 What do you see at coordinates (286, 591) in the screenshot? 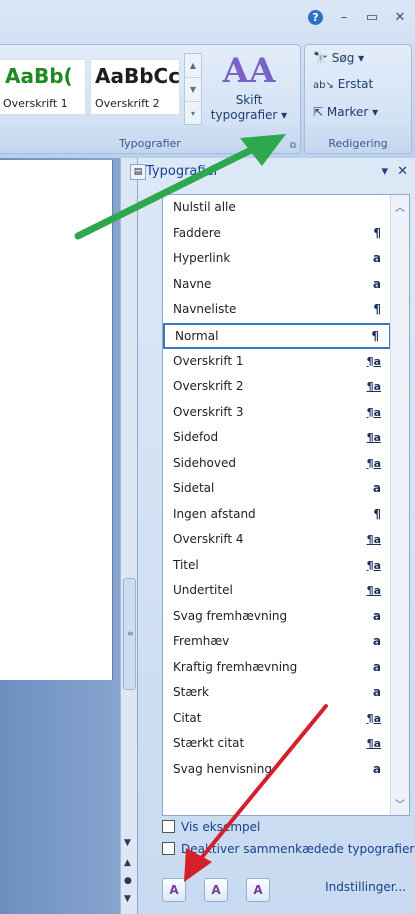
I see `style-row: Undertitel ¶a` at bounding box center [286, 591].